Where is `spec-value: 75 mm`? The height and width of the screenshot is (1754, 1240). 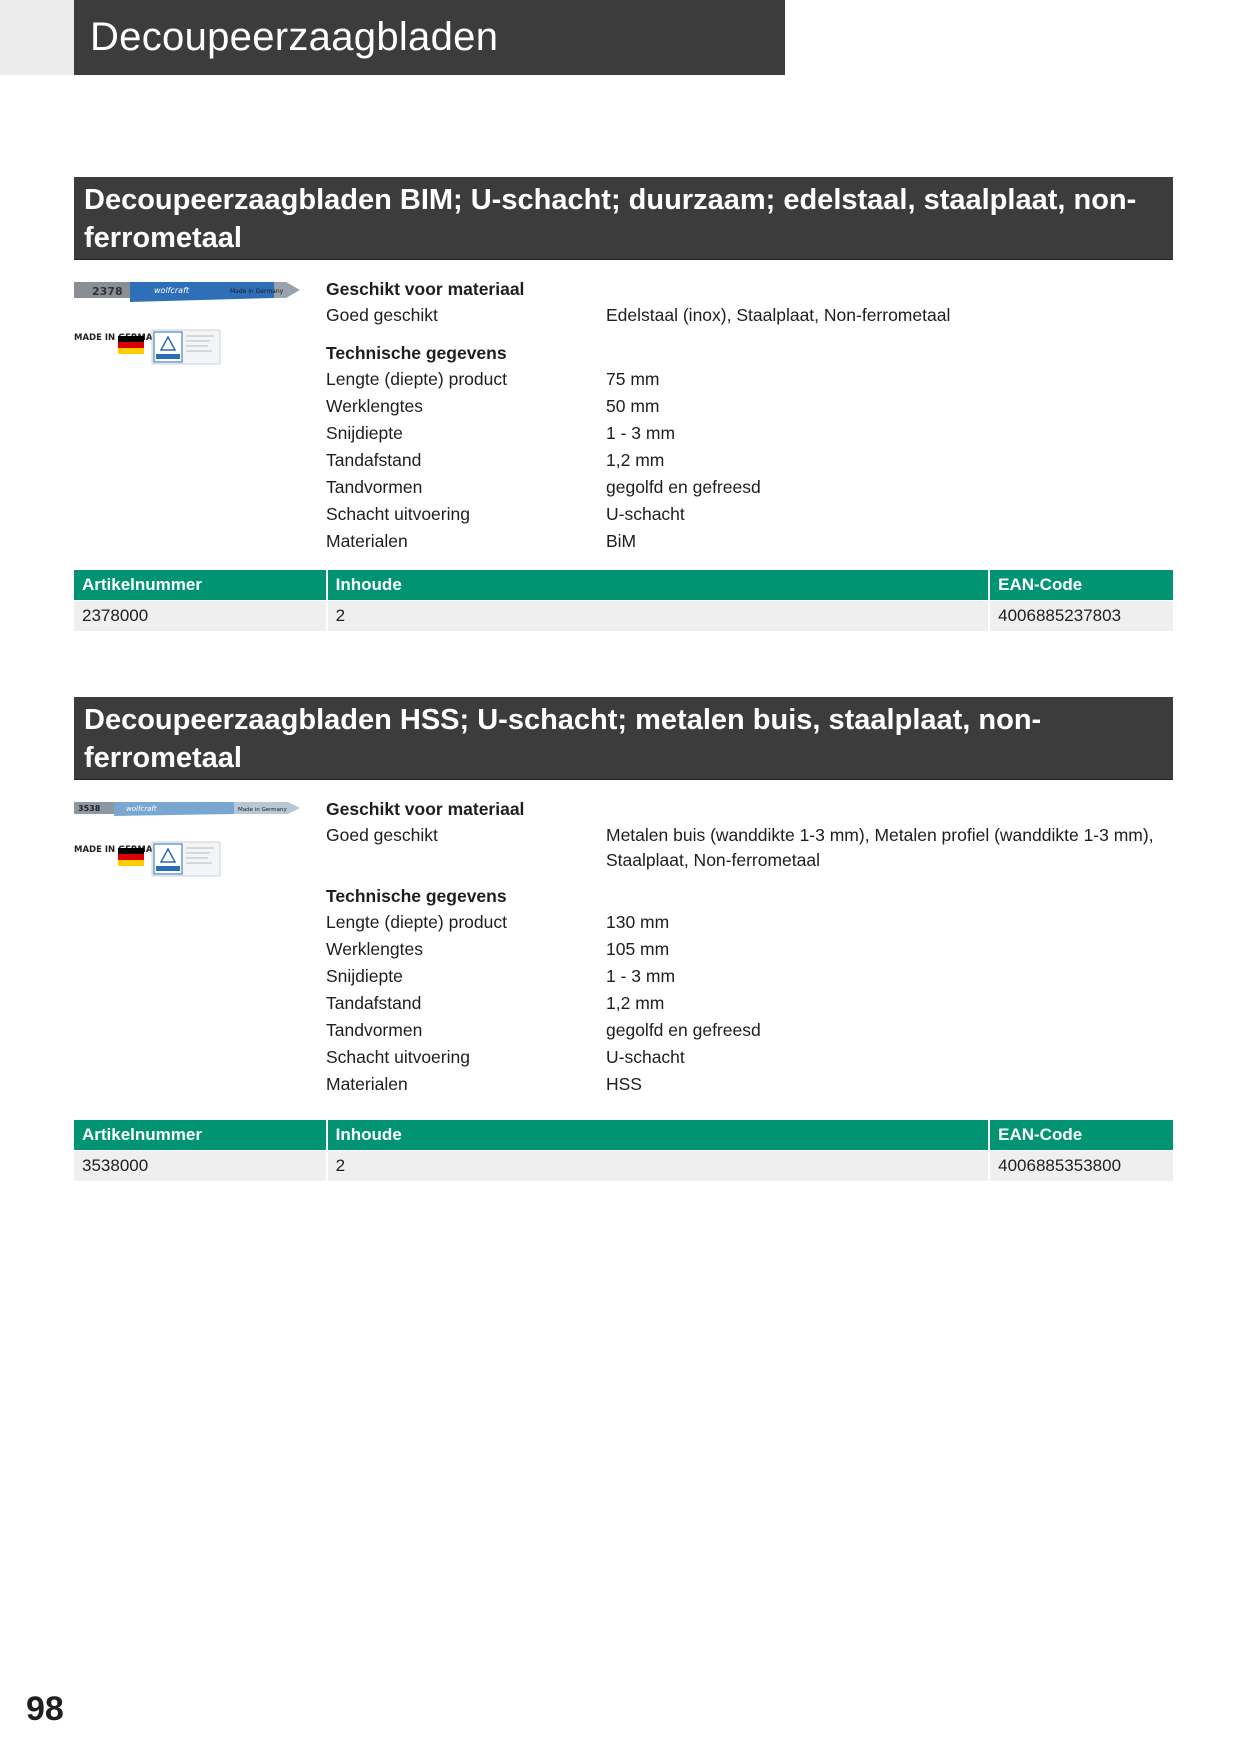
spec-value: 75 mm is located at coordinates (633, 379).